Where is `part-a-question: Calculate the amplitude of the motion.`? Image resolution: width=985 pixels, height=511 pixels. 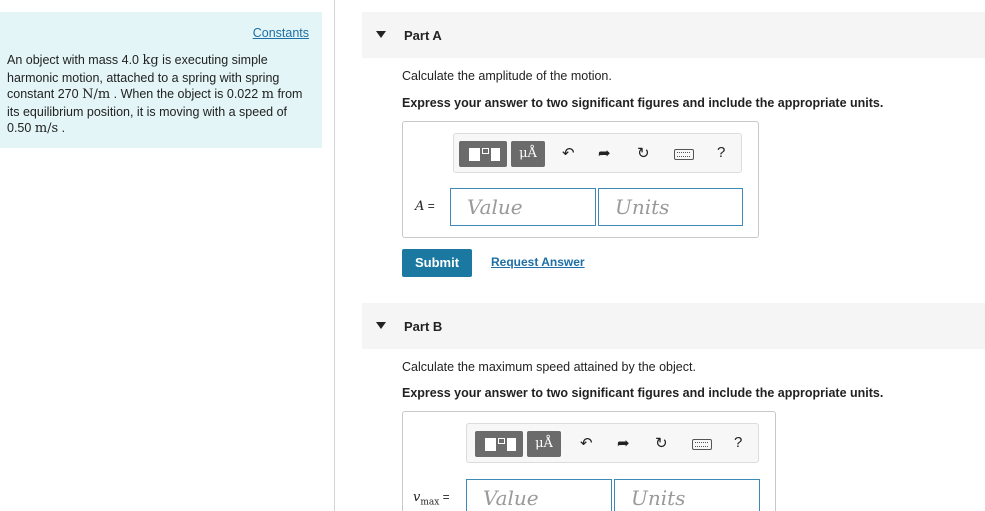
part-a-question: Calculate the amplitude of the motion. is located at coordinates (507, 76).